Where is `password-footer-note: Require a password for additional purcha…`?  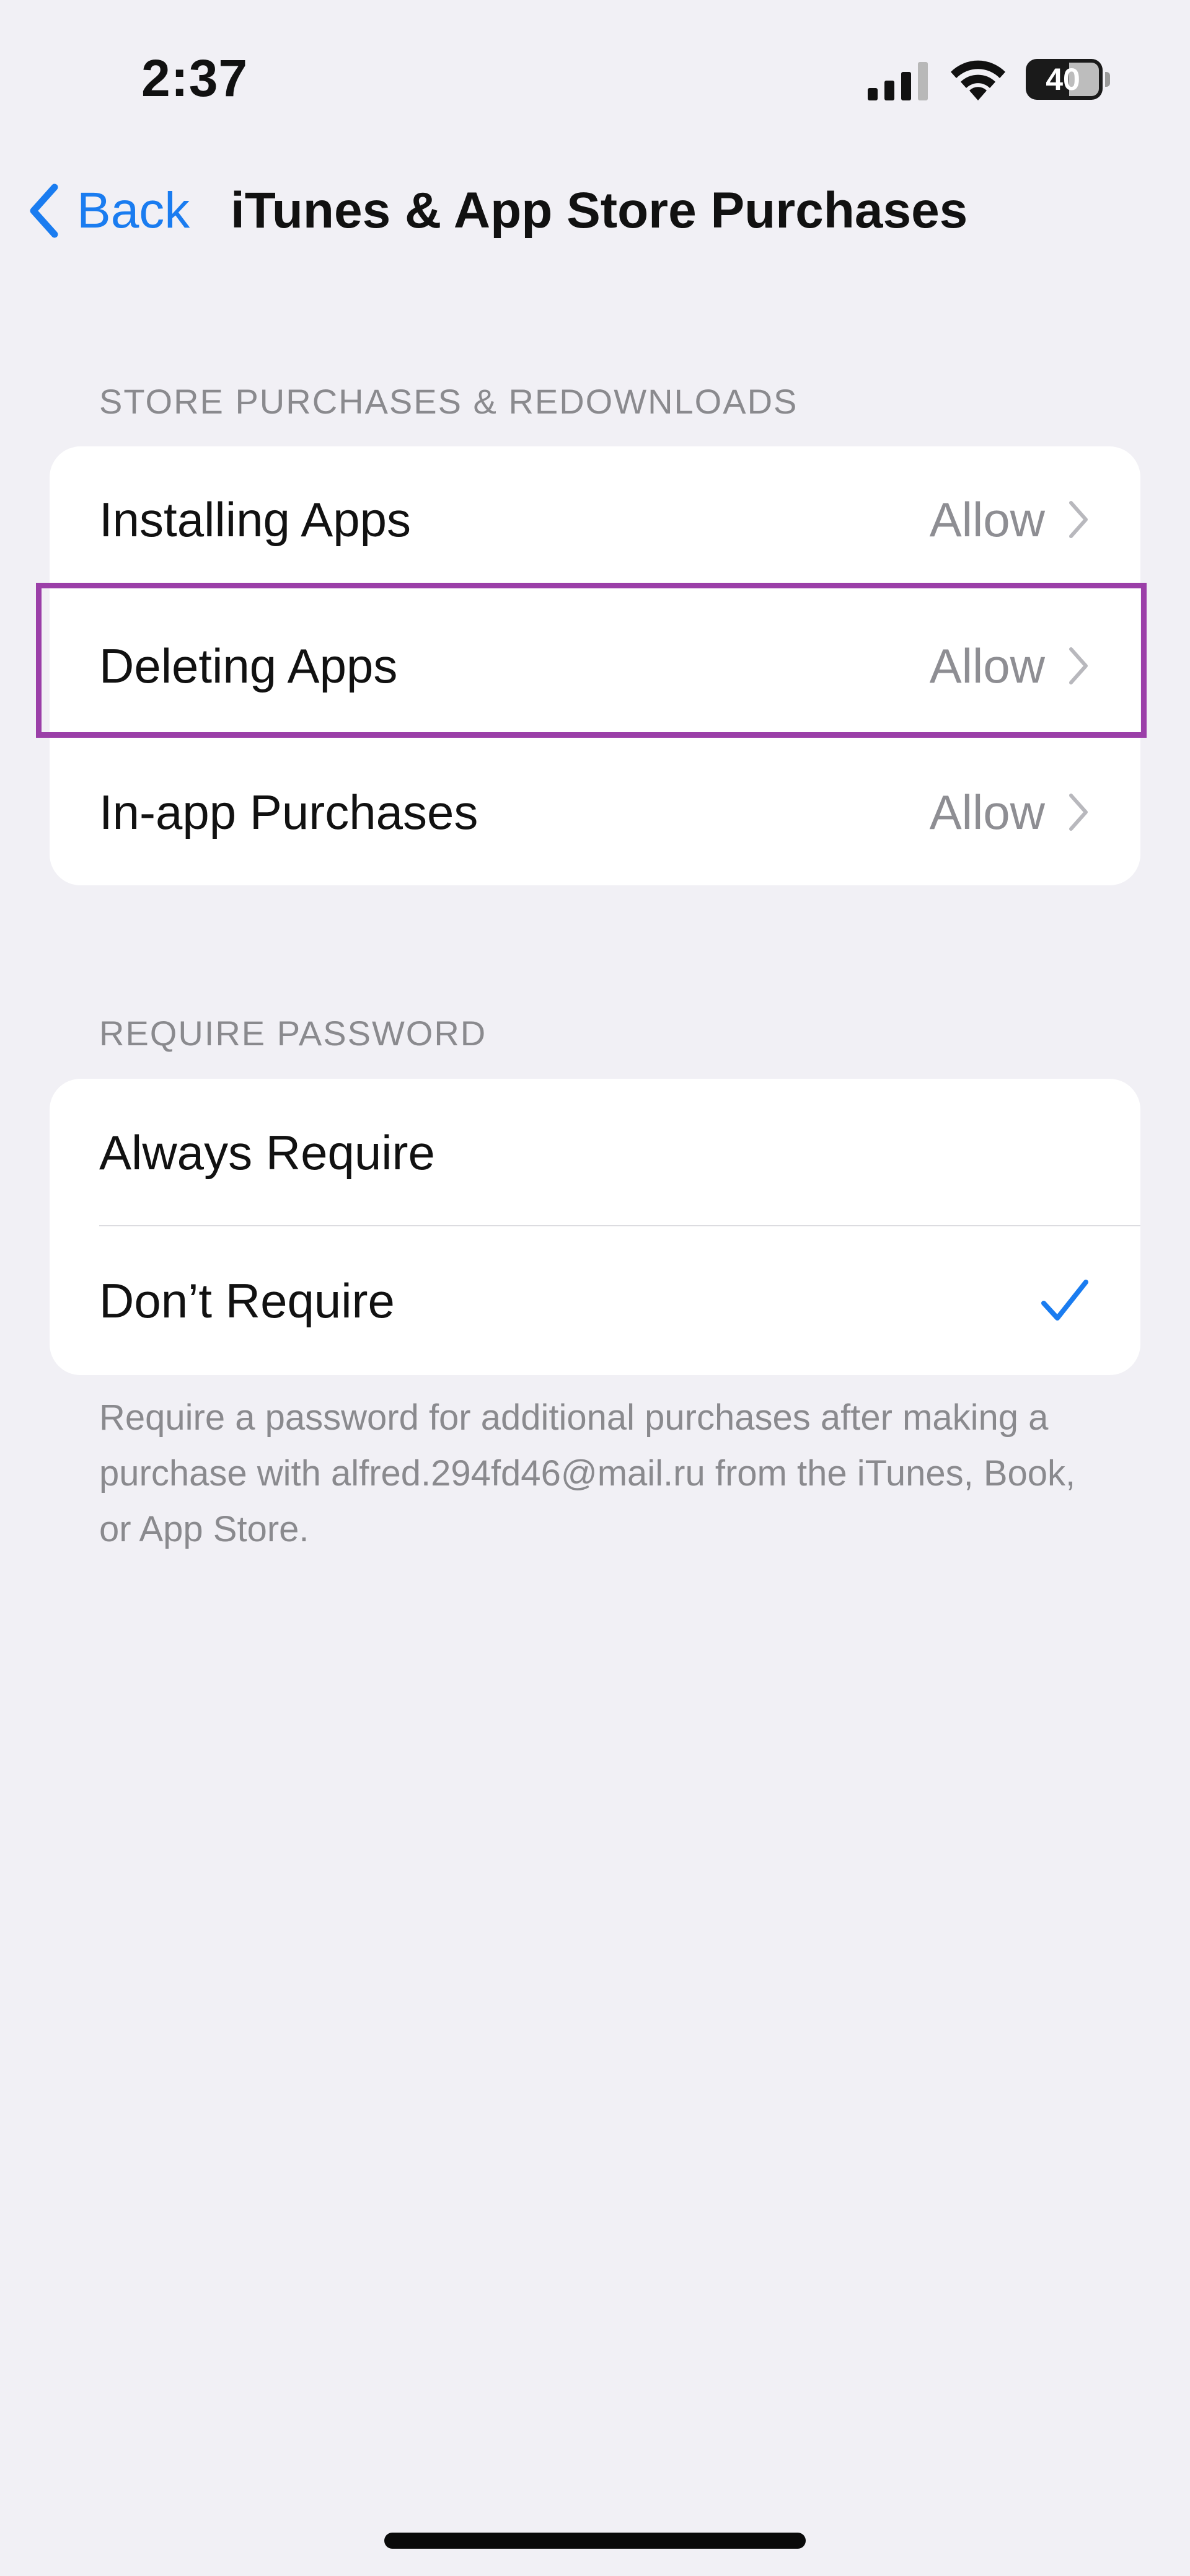
password-footer-note: Require a password for additional purcha… is located at coordinates (587, 1473).